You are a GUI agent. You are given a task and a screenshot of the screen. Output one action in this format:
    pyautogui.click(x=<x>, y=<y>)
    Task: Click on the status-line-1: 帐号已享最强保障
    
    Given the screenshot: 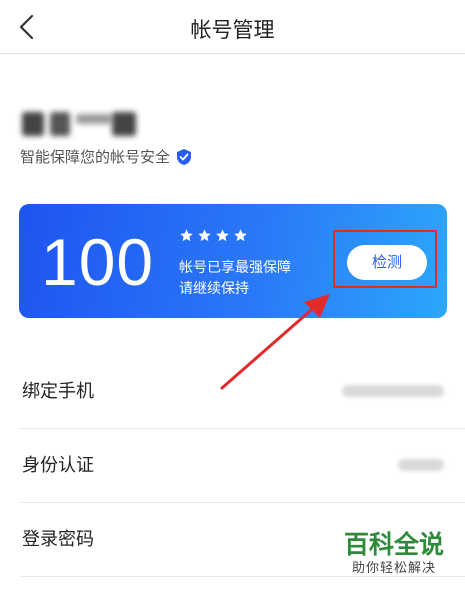 What is the action you would take?
    pyautogui.click(x=235, y=268)
    